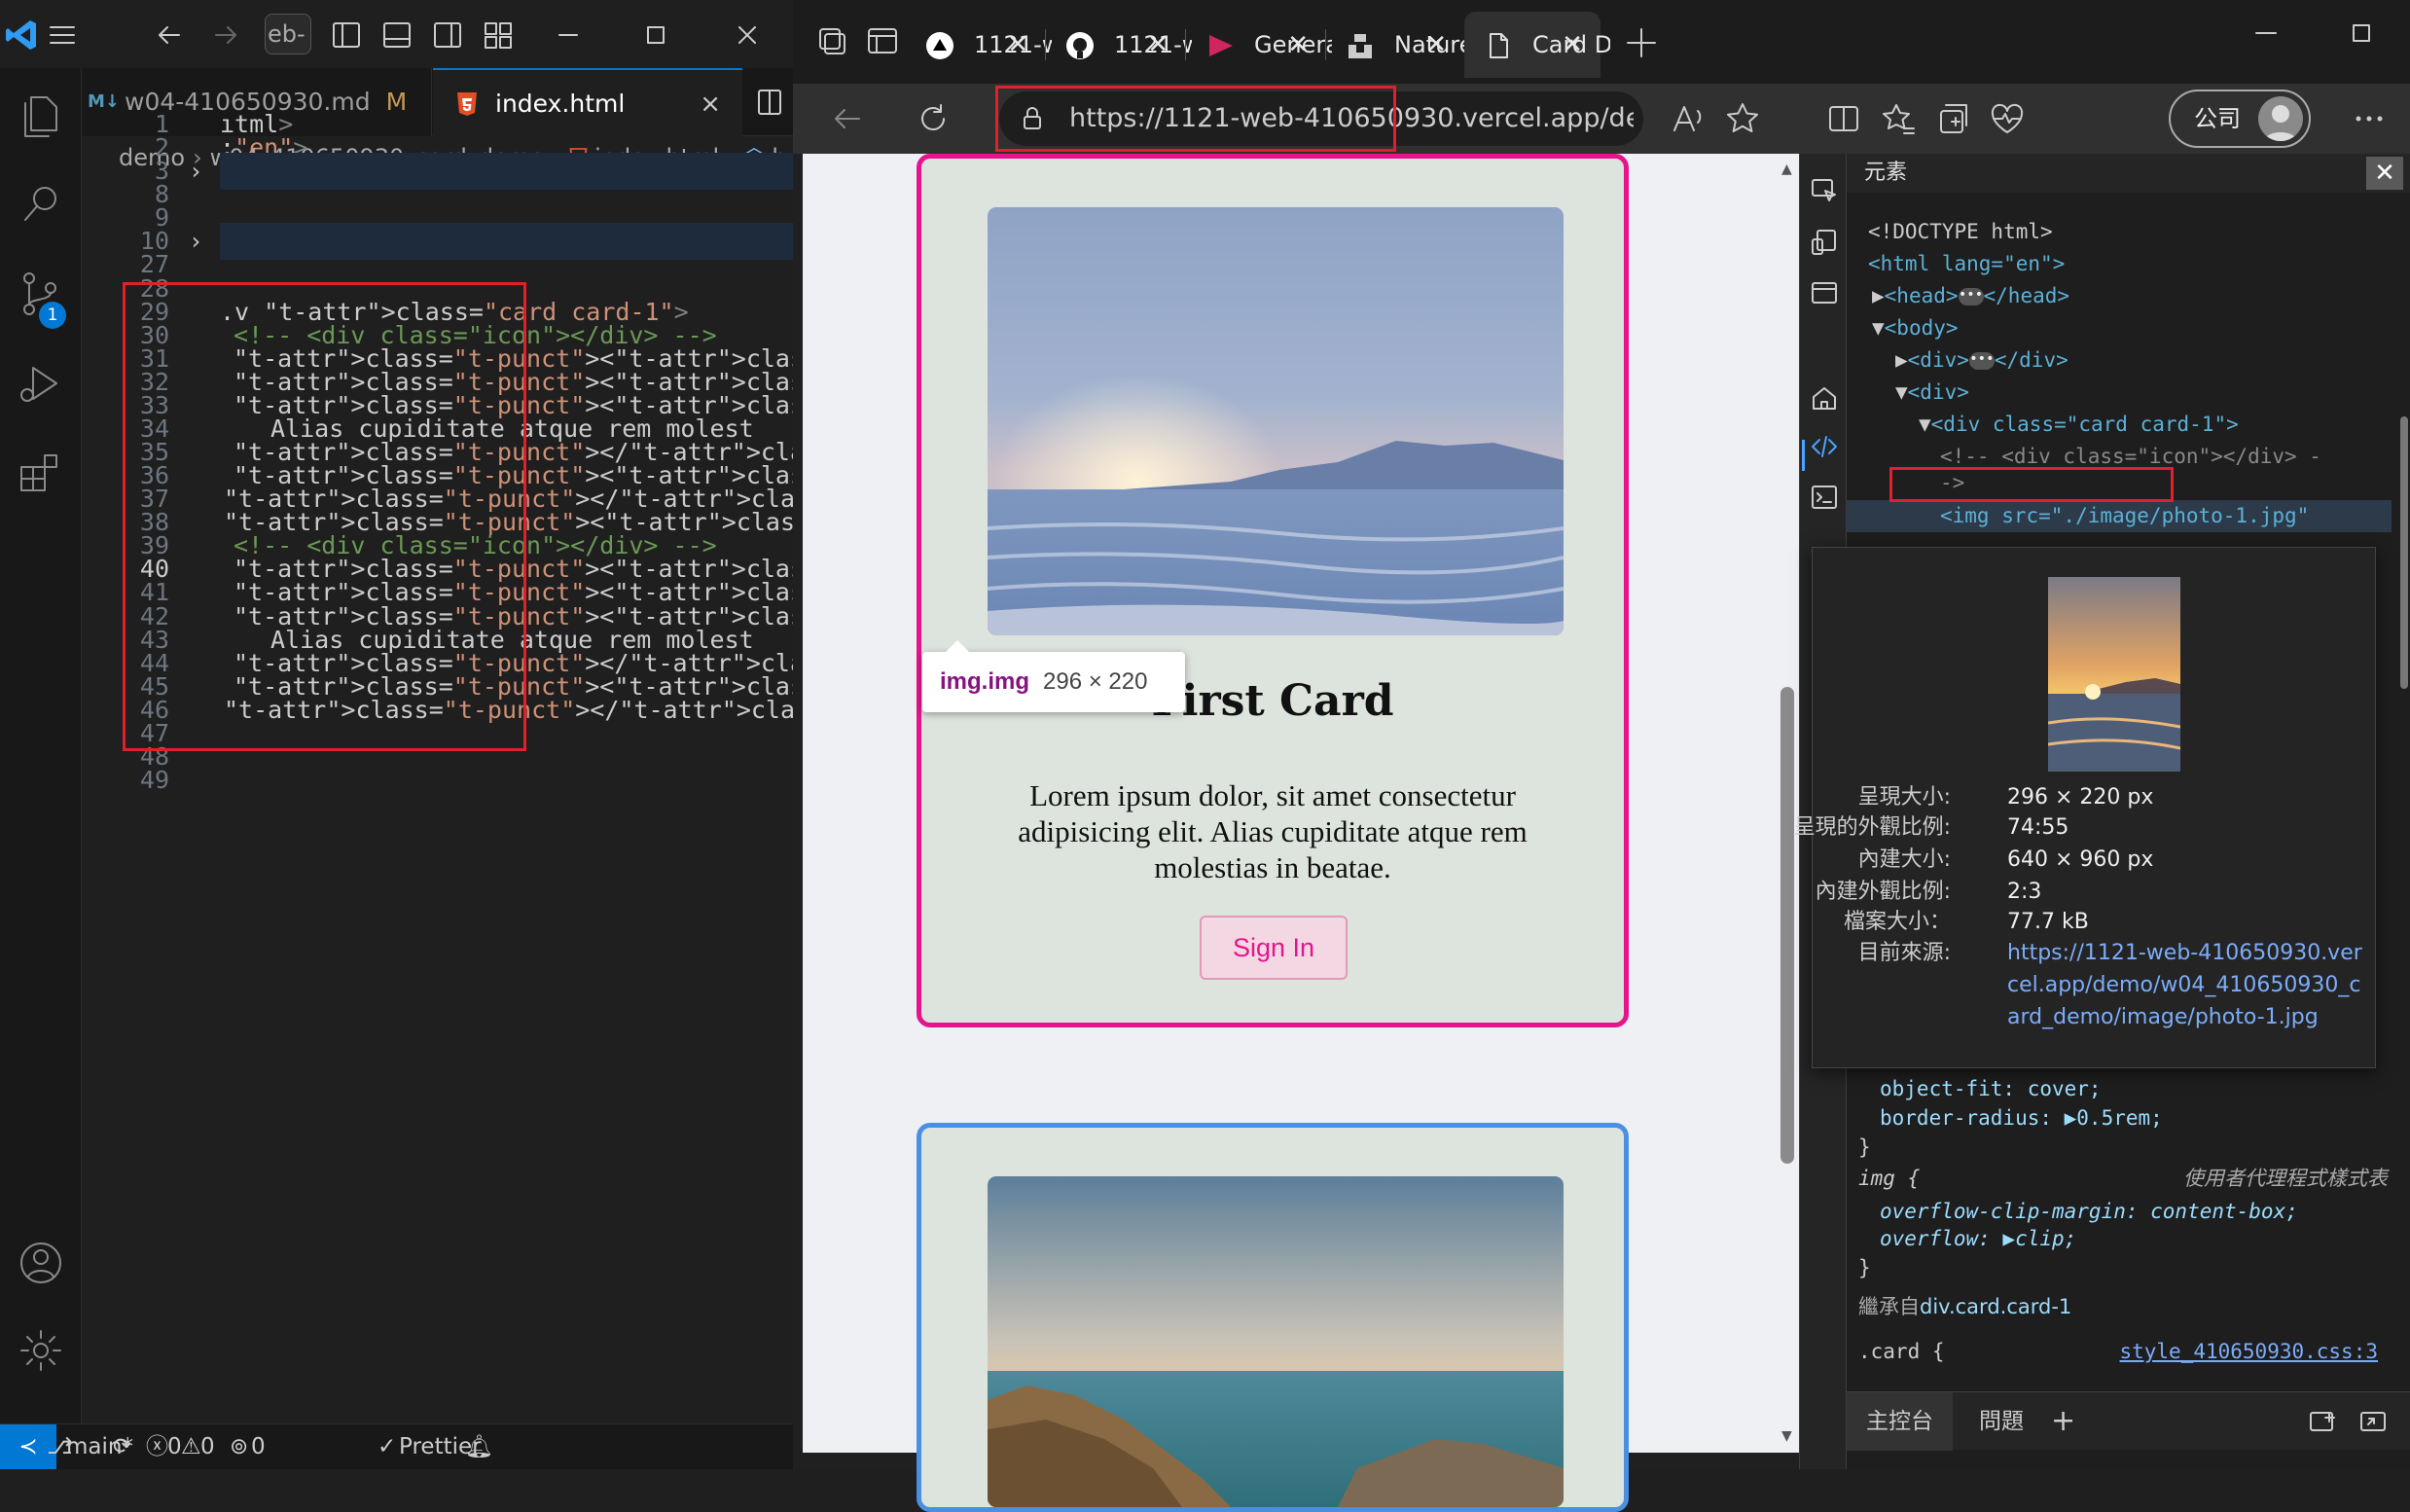 This screenshot has width=2410, height=1512. I want to click on device-emulation-icon, so click(1824, 242).